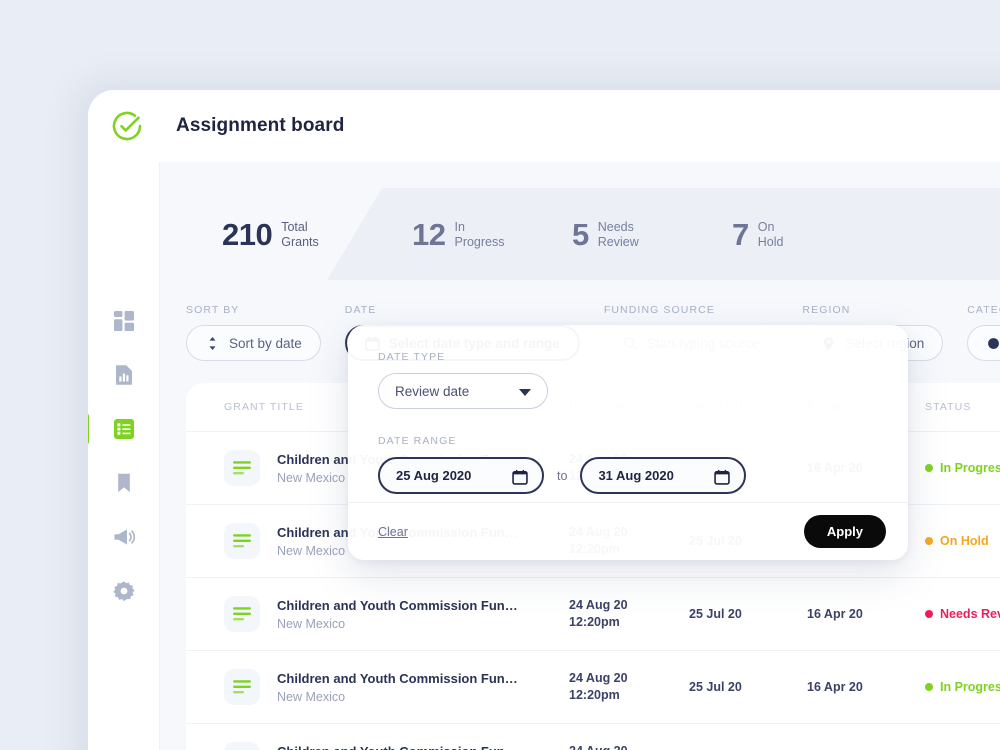  I want to click on stat-total-grants: 210 Total Grants, so click(317, 234).